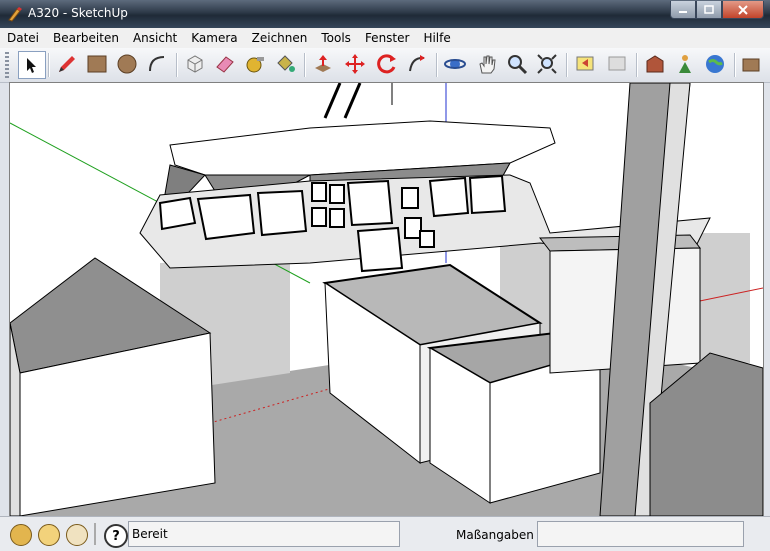 This screenshot has height=551, width=770. I want to click on arc-tool-button, so click(157, 64).